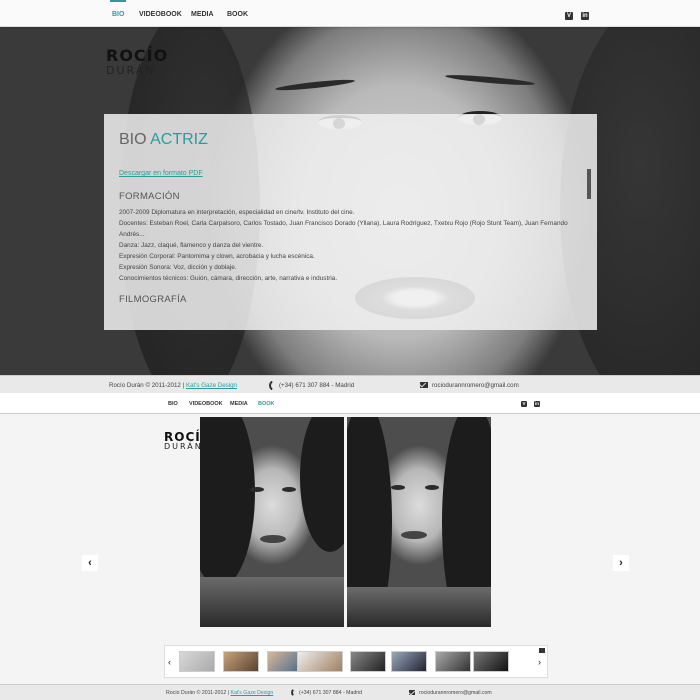  I want to click on nav-item-videobook: VIDEOBOOK, so click(160, 14).